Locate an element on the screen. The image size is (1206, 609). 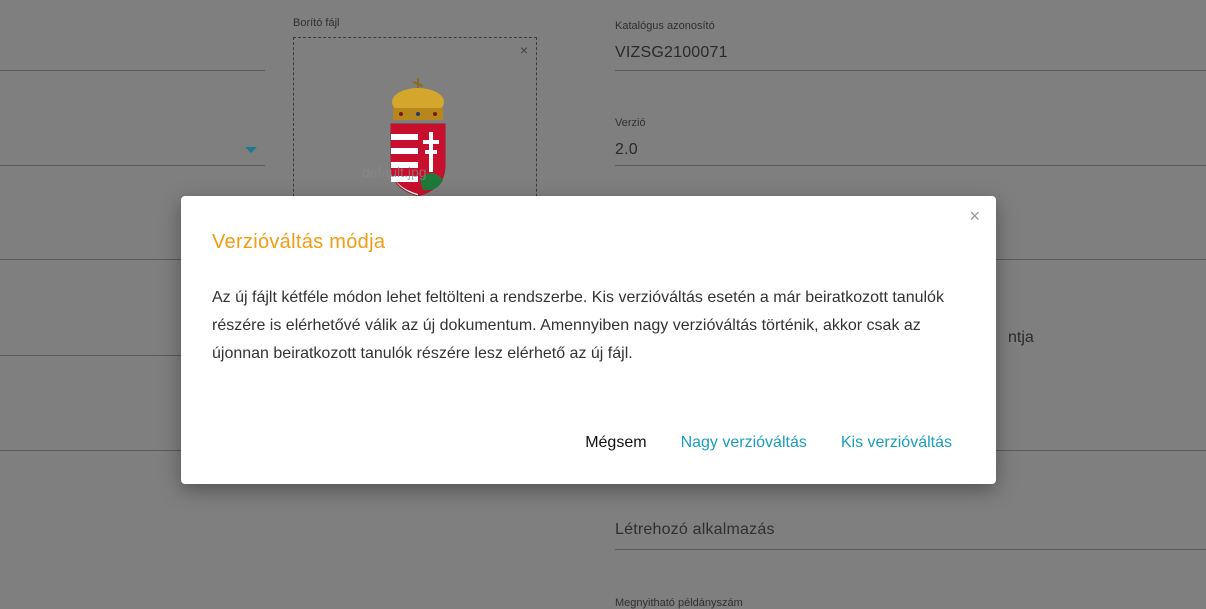
coat-of-arms-icon is located at coordinates (418, 137).